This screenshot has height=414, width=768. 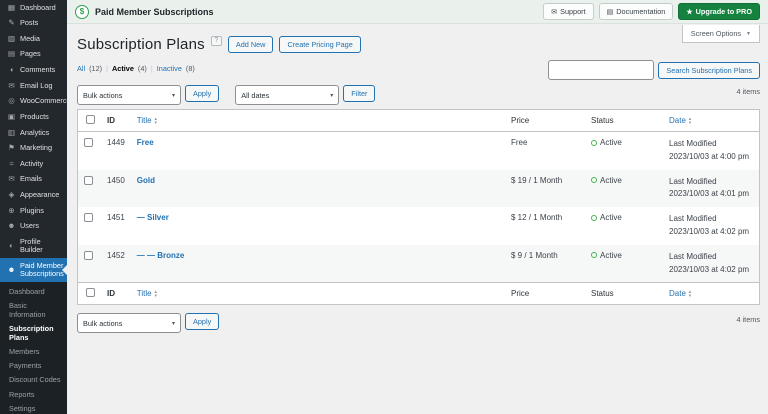 I want to click on plan-title-link: — Silver, so click(x=153, y=217).